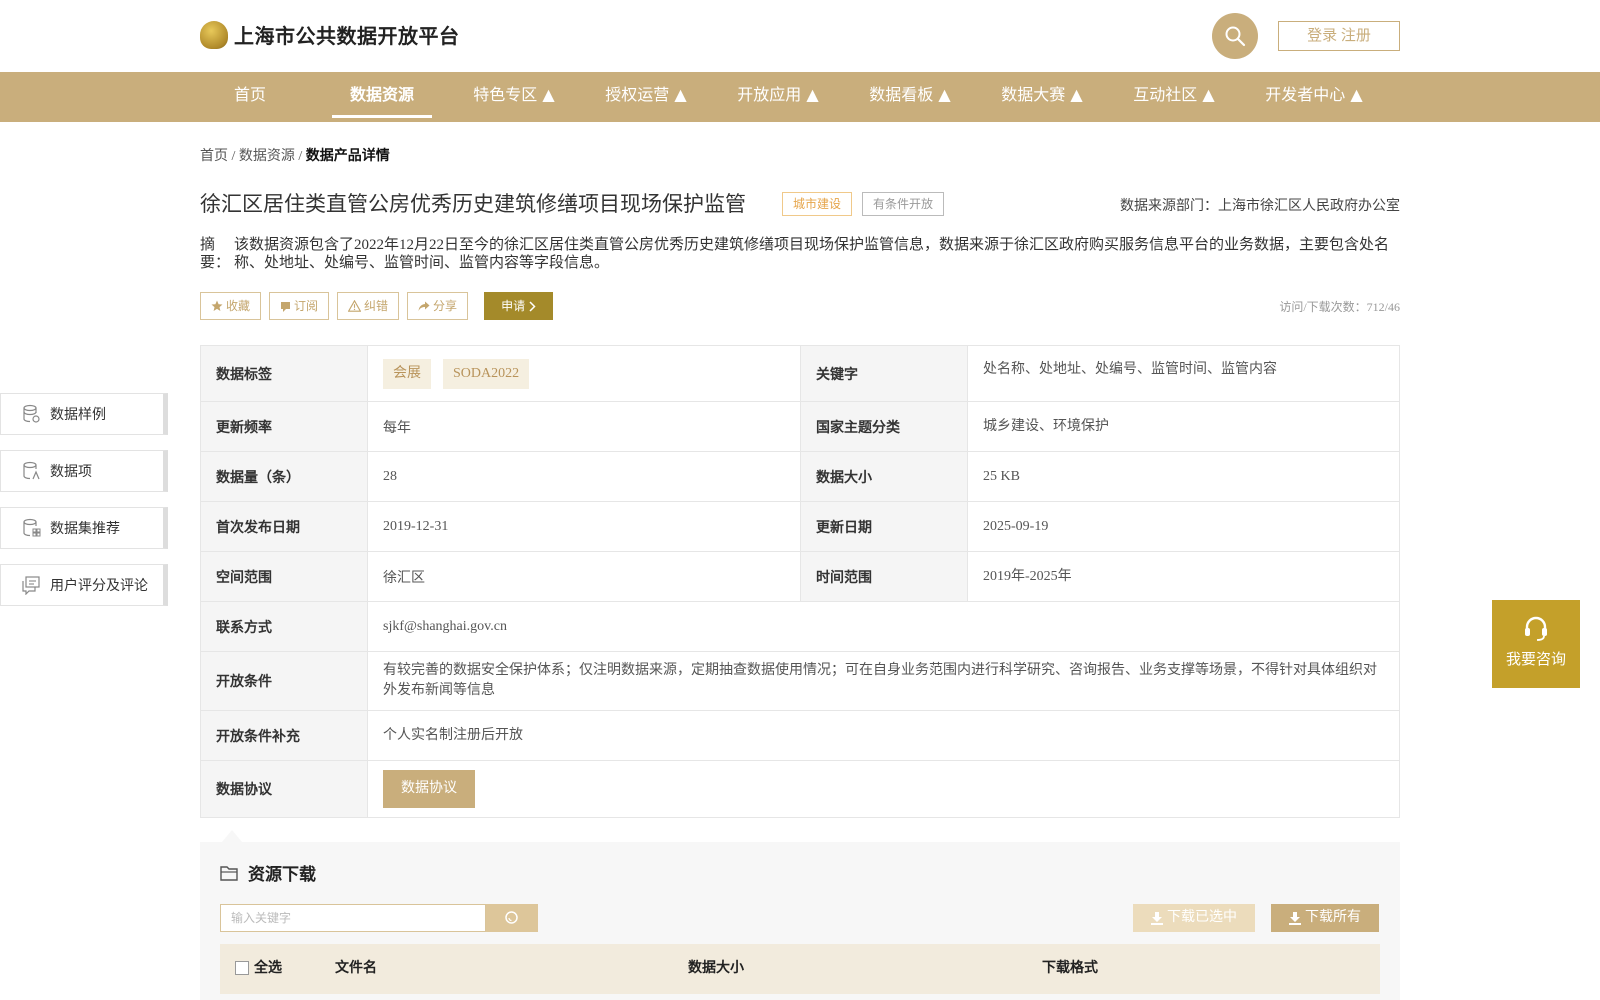 This screenshot has height=1000, width=1600. Describe the element at coordinates (284, 681) in the screenshot. I see `open-conditions-label: 开放条件` at that location.